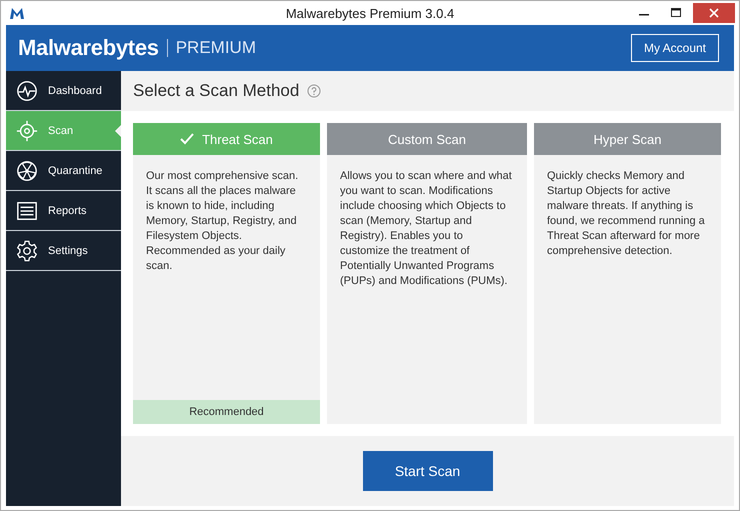 The image size is (740, 511). I want to click on close-button, so click(714, 13).